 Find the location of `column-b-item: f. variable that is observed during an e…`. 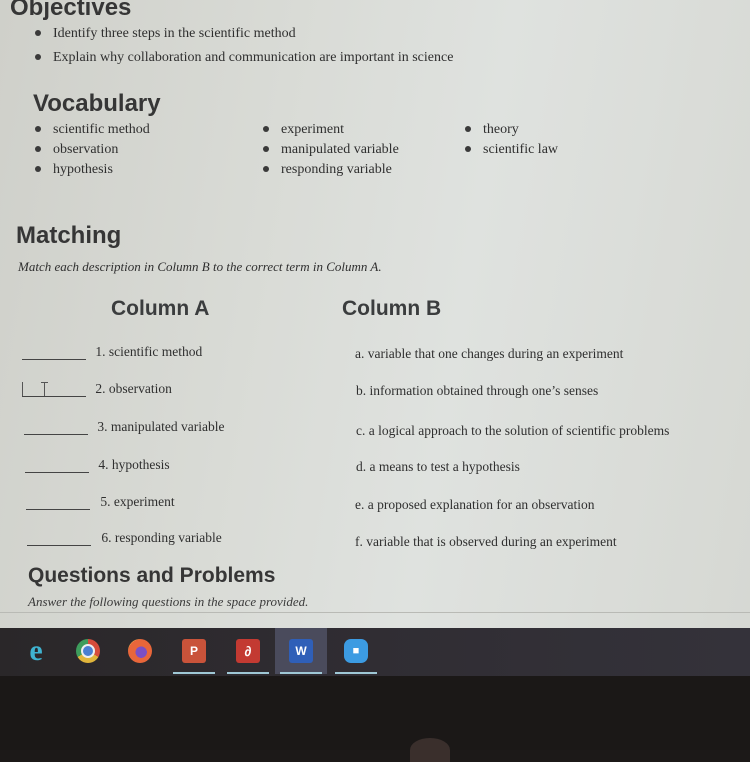

column-b-item: f. variable that is observed during an e… is located at coordinates (486, 541).